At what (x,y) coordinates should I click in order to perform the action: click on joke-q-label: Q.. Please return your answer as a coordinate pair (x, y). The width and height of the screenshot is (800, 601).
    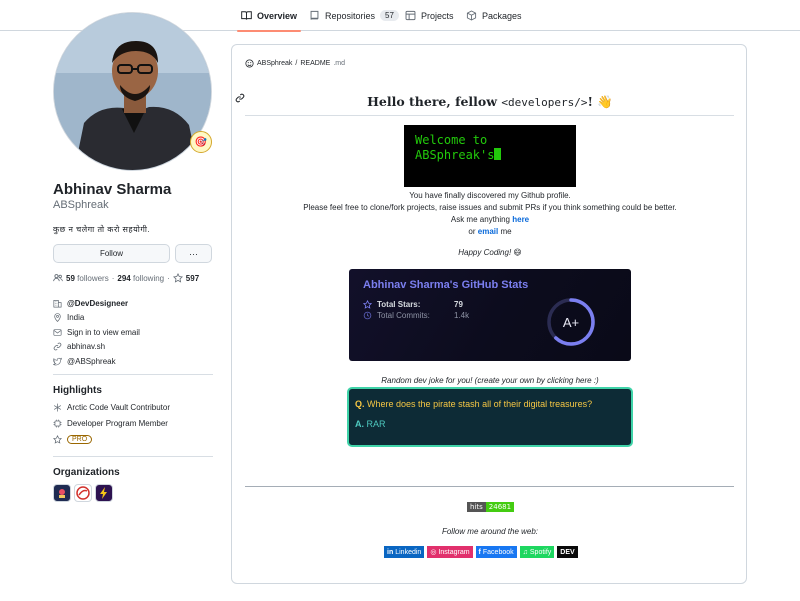
    Looking at the image, I should click on (360, 404).